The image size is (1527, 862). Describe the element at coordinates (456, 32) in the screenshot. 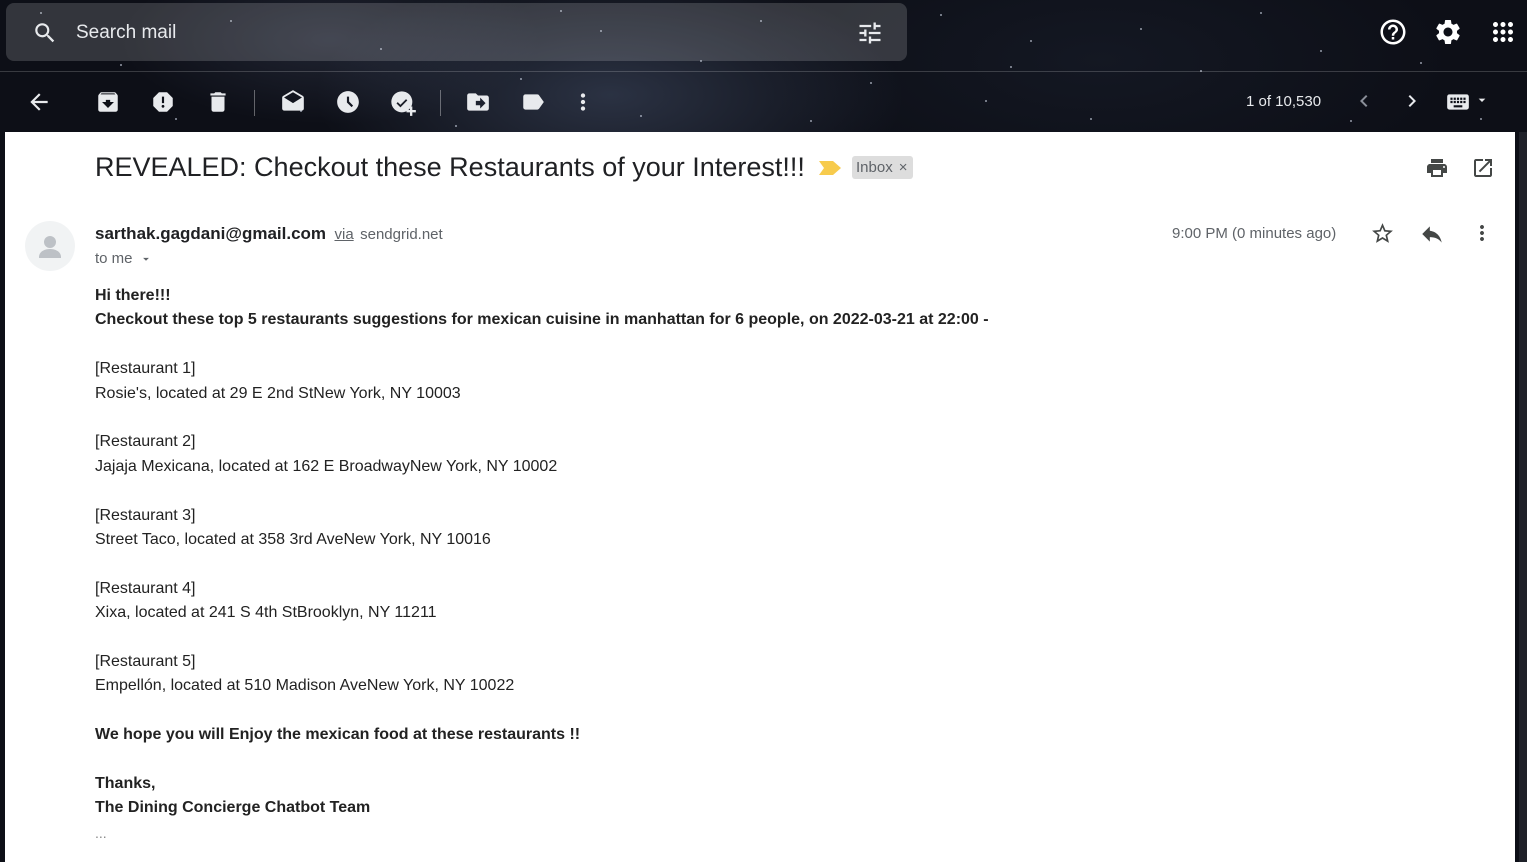

I see `search-bar: Search mail` at that location.